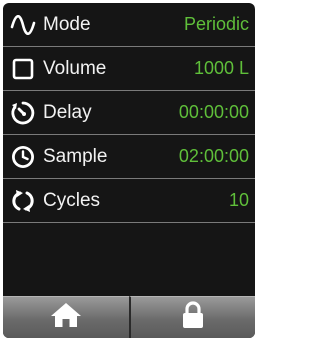 This screenshot has height=341, width=320. I want to click on cycles-value: 10, so click(238, 200).